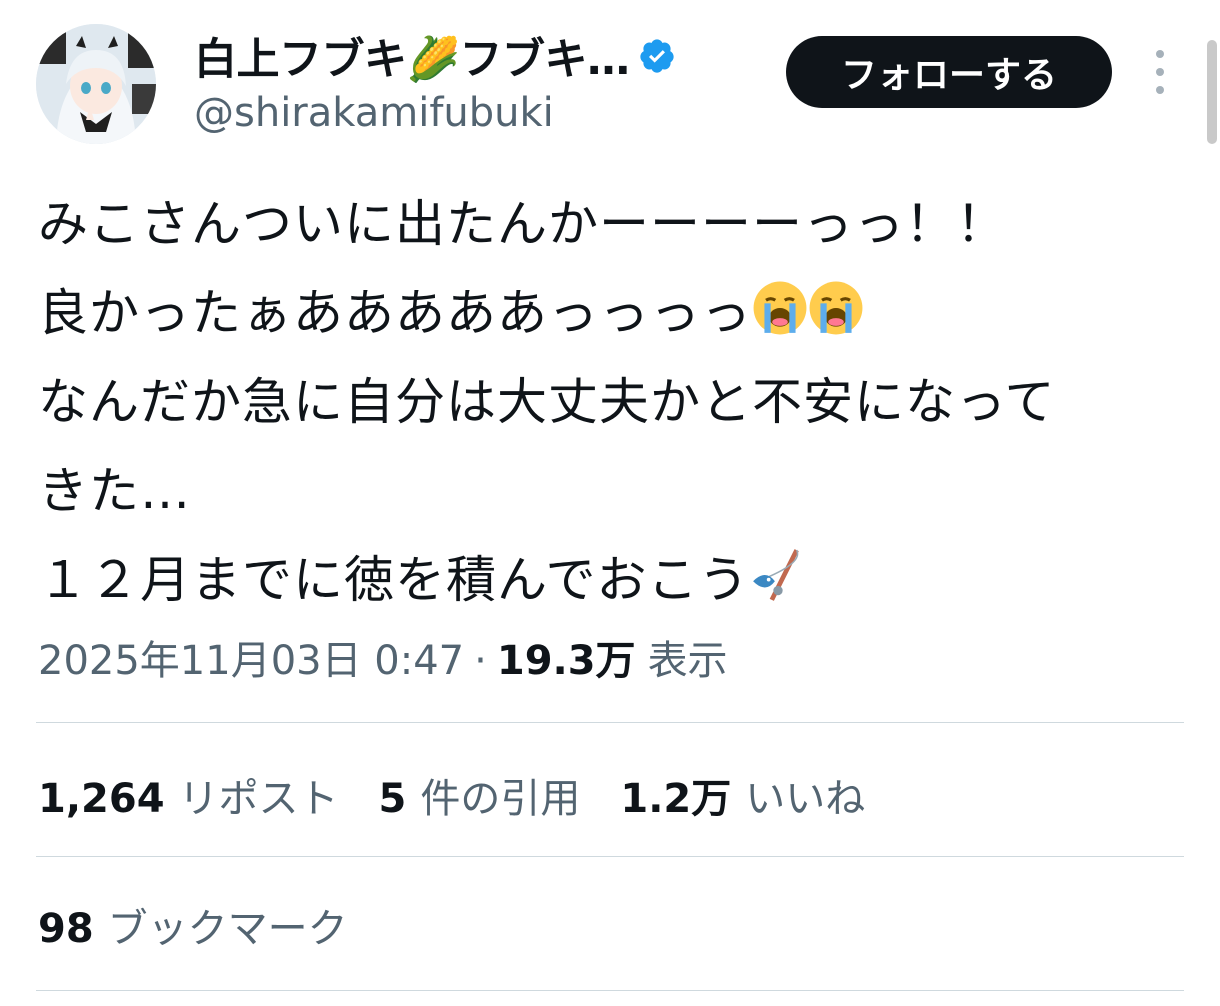 This screenshot has height=1006, width=1220. I want to click on quotes-label: 件の引用, so click(500, 799).